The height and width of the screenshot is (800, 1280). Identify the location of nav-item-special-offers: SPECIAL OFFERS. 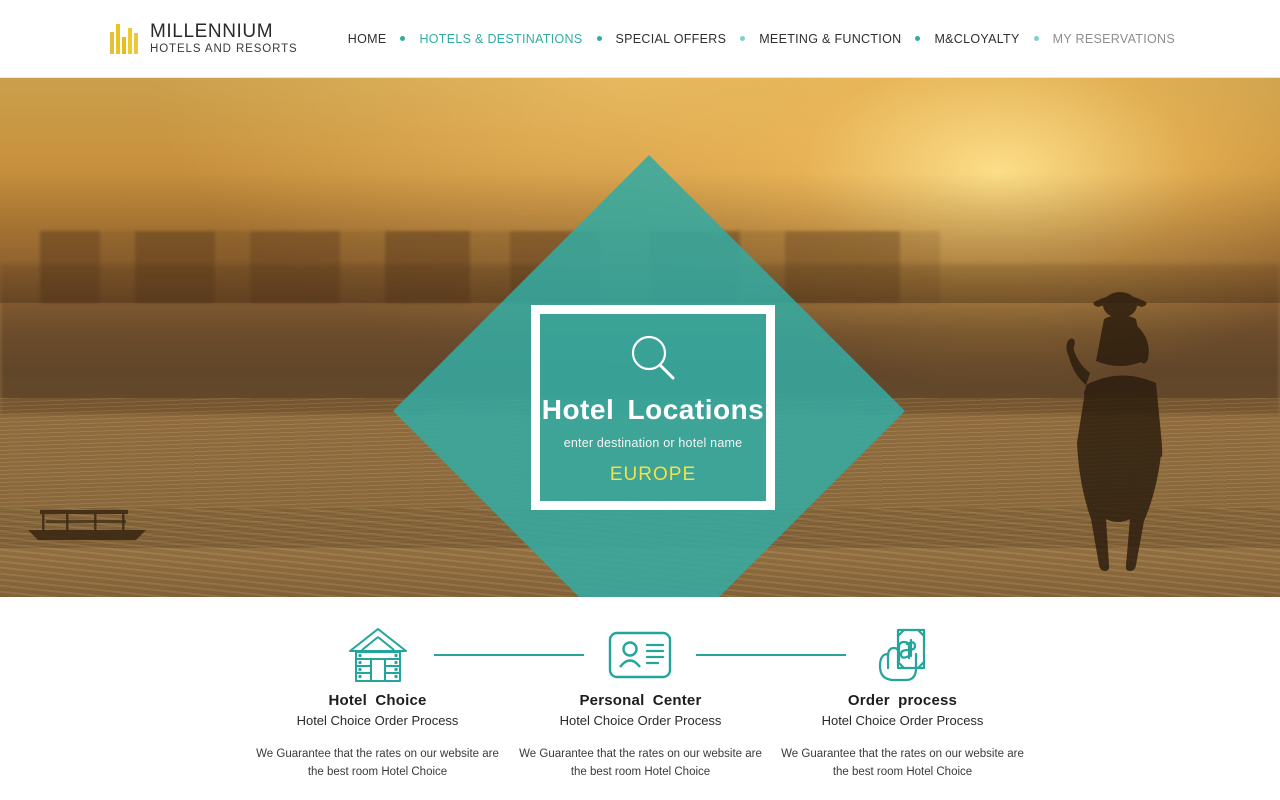
(671, 39).